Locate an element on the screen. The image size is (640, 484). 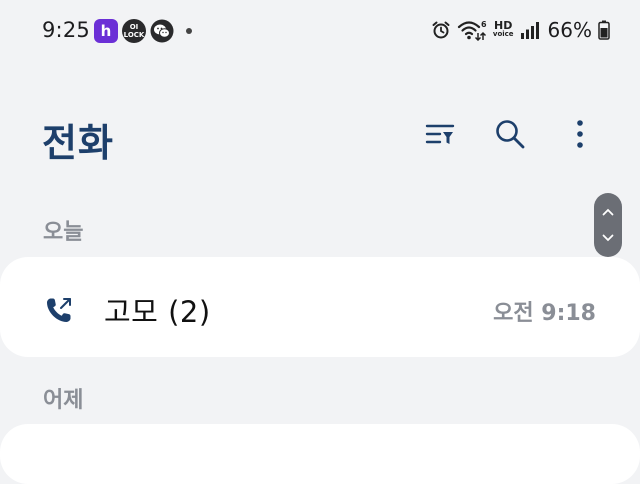
more-options-button is located at coordinates (580, 134).